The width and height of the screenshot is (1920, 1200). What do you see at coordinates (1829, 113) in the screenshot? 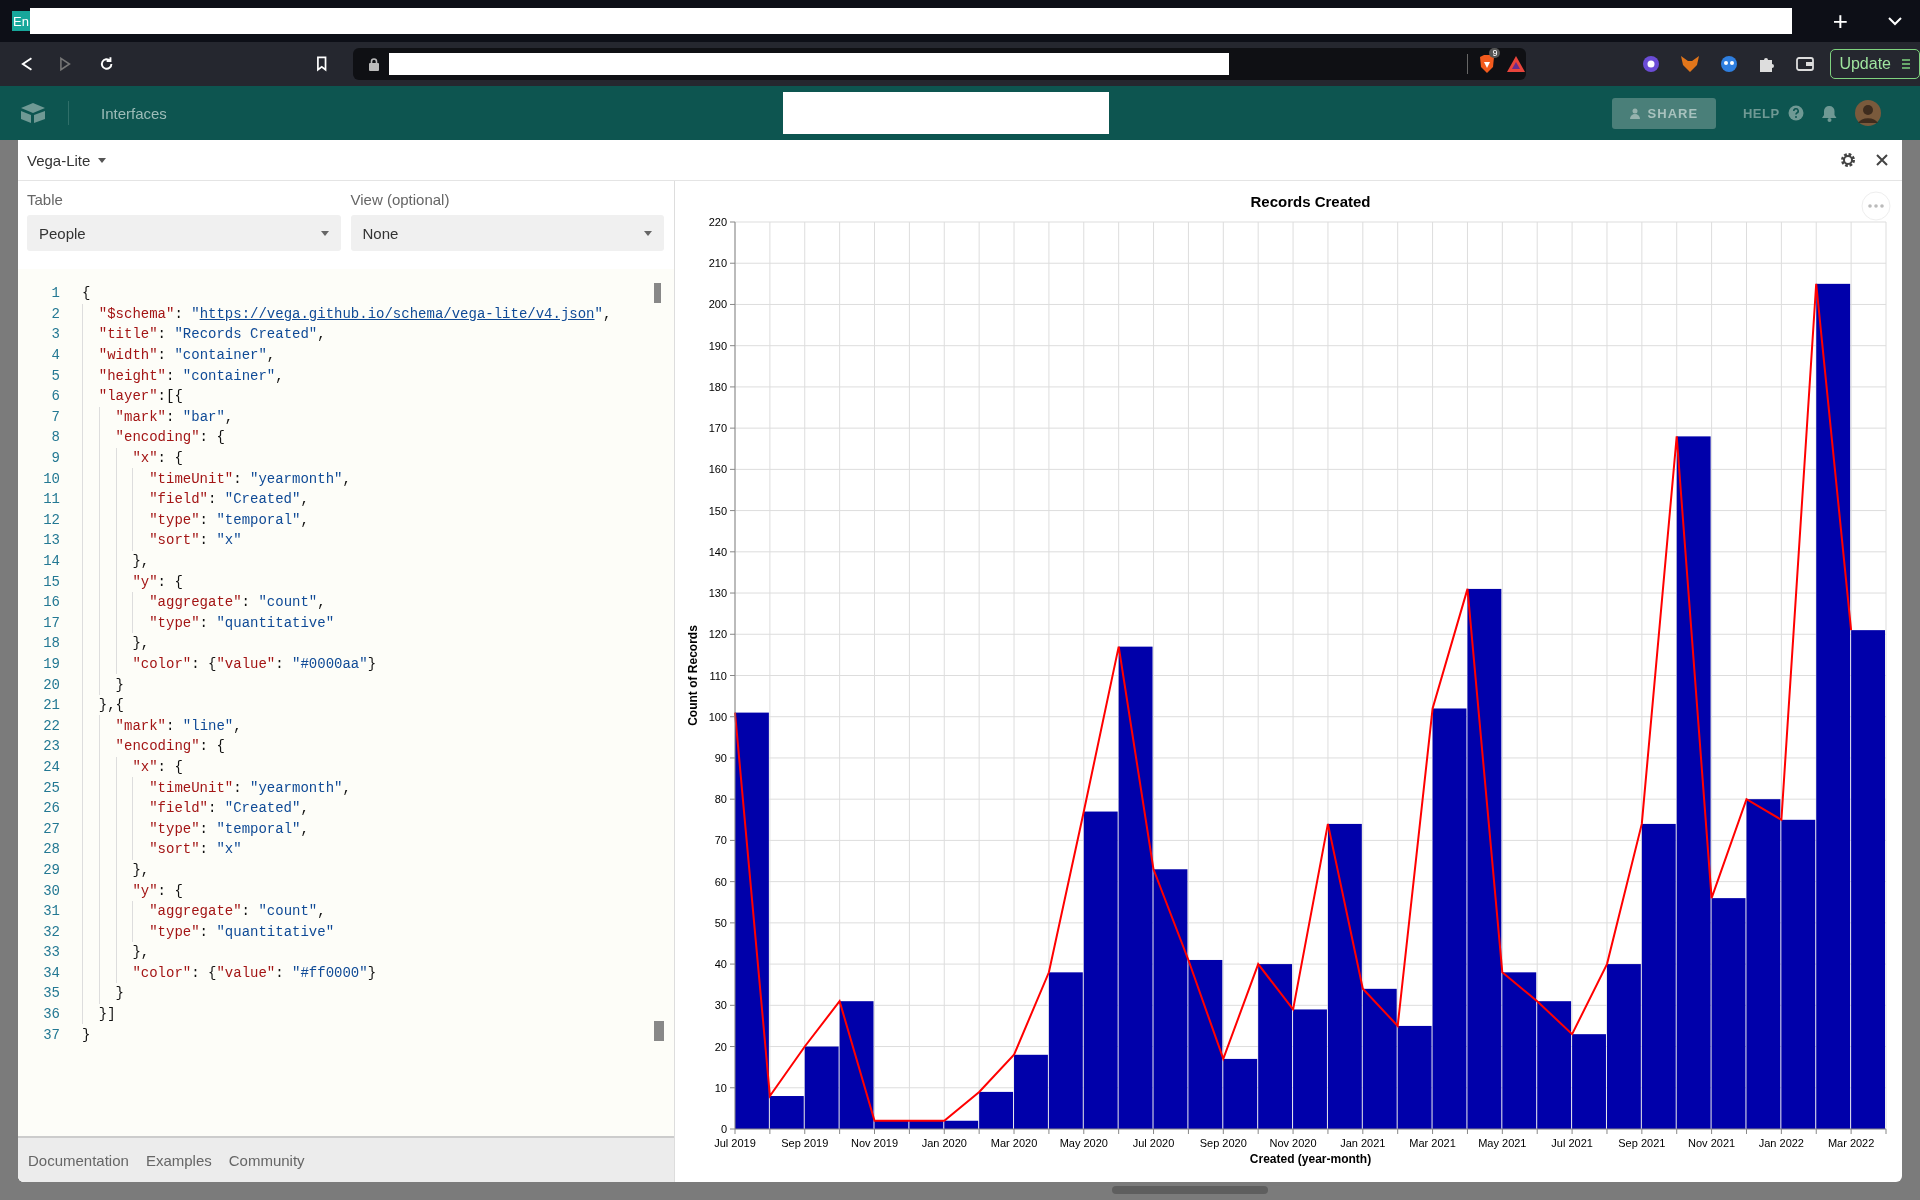
I see `bell-icon` at bounding box center [1829, 113].